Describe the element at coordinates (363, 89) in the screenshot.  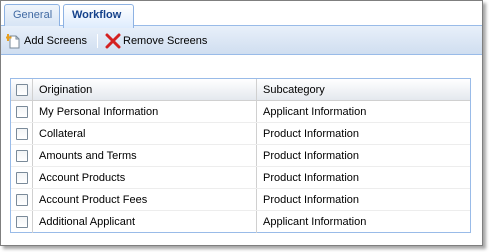
I see `column-header-subcategory: Subcategory` at that location.